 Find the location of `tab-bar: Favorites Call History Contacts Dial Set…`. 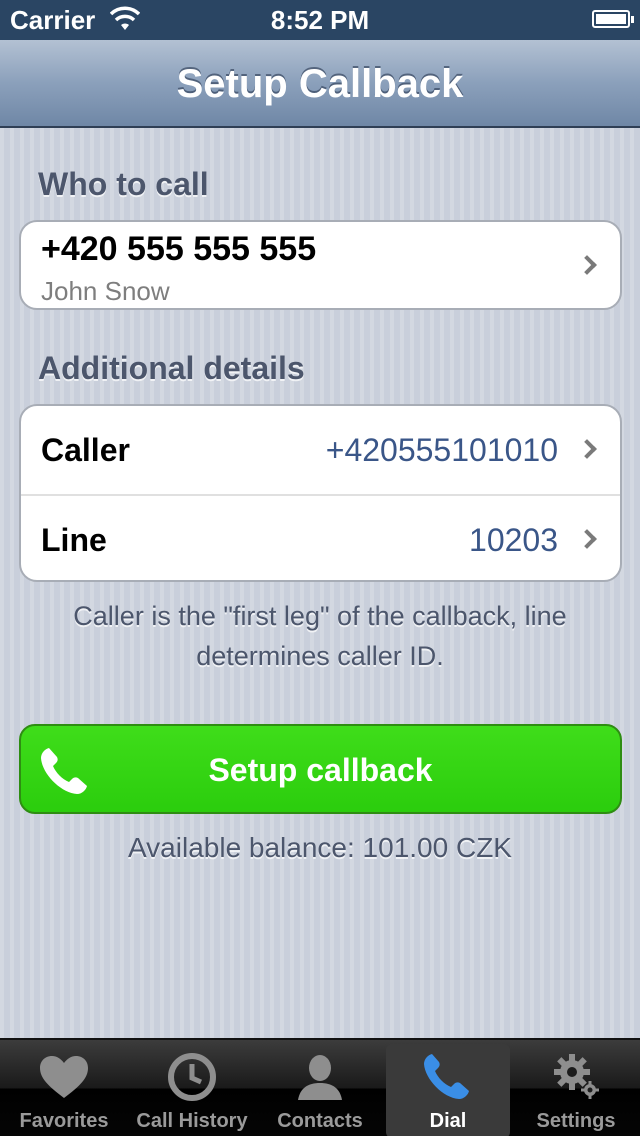

tab-bar: Favorites Call History Contacts Dial Set… is located at coordinates (320, 1087).